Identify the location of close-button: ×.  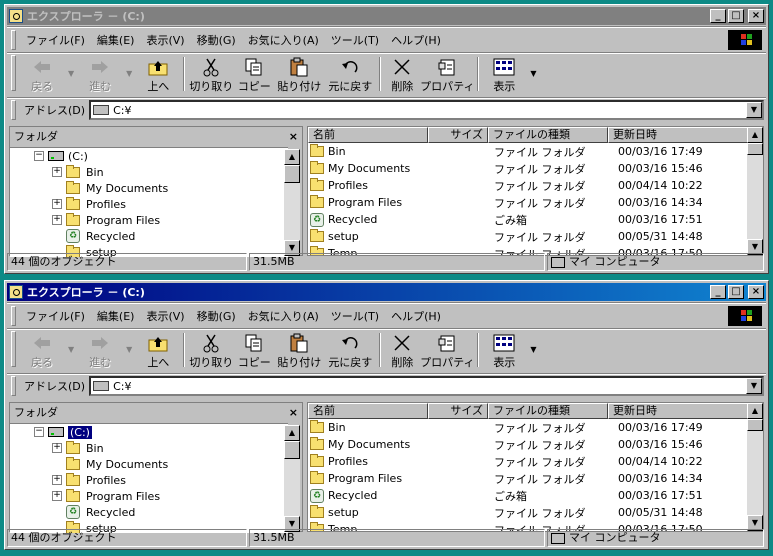
(756, 16).